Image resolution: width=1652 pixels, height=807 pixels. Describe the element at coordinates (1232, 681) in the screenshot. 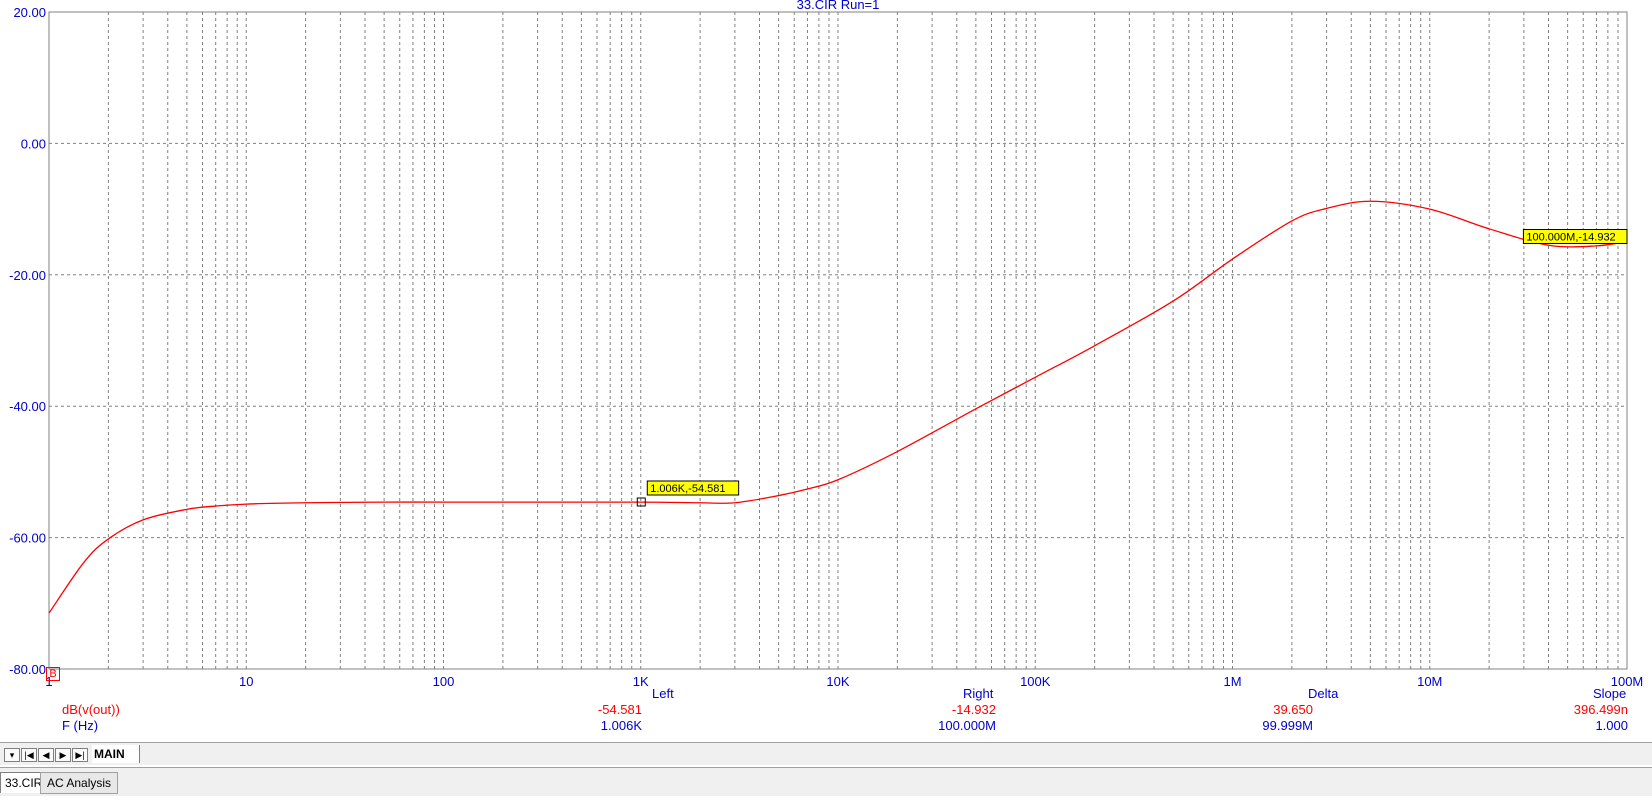

I see `x-tick-label: 1M` at that location.